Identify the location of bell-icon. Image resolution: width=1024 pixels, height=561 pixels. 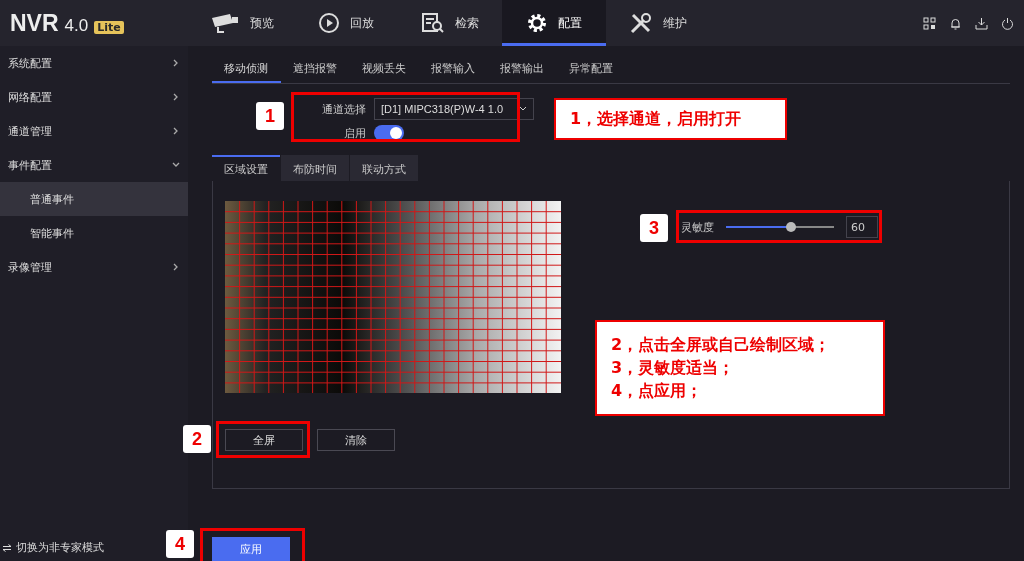
(955, 23).